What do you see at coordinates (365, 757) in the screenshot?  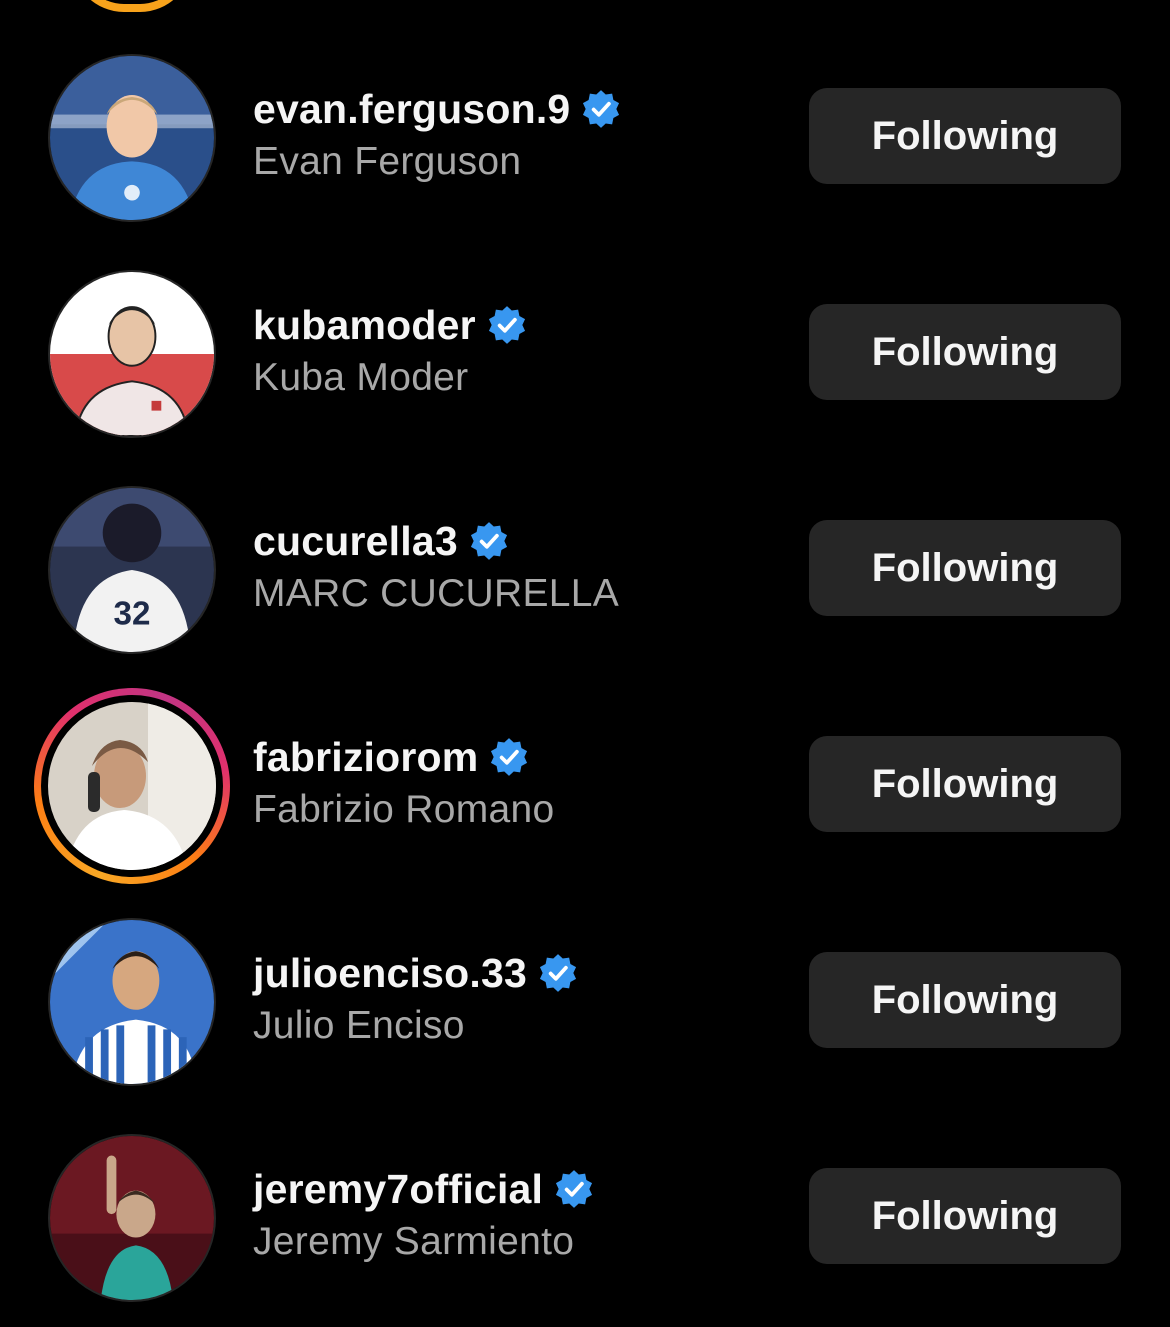 I see `username: fabriziorom` at bounding box center [365, 757].